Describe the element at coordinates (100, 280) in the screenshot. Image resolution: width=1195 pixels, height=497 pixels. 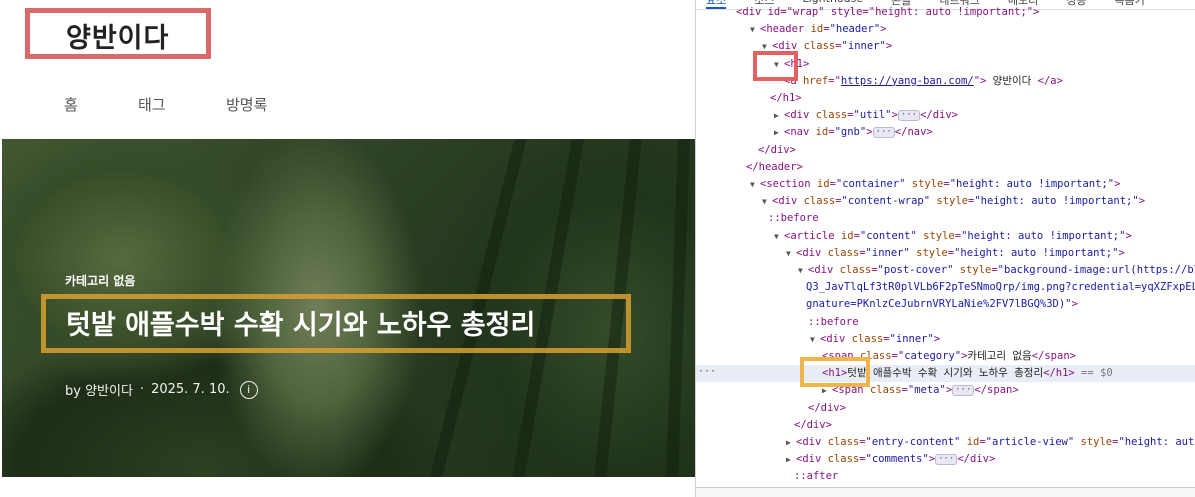
I see `post-category: 카테고리 없음` at that location.